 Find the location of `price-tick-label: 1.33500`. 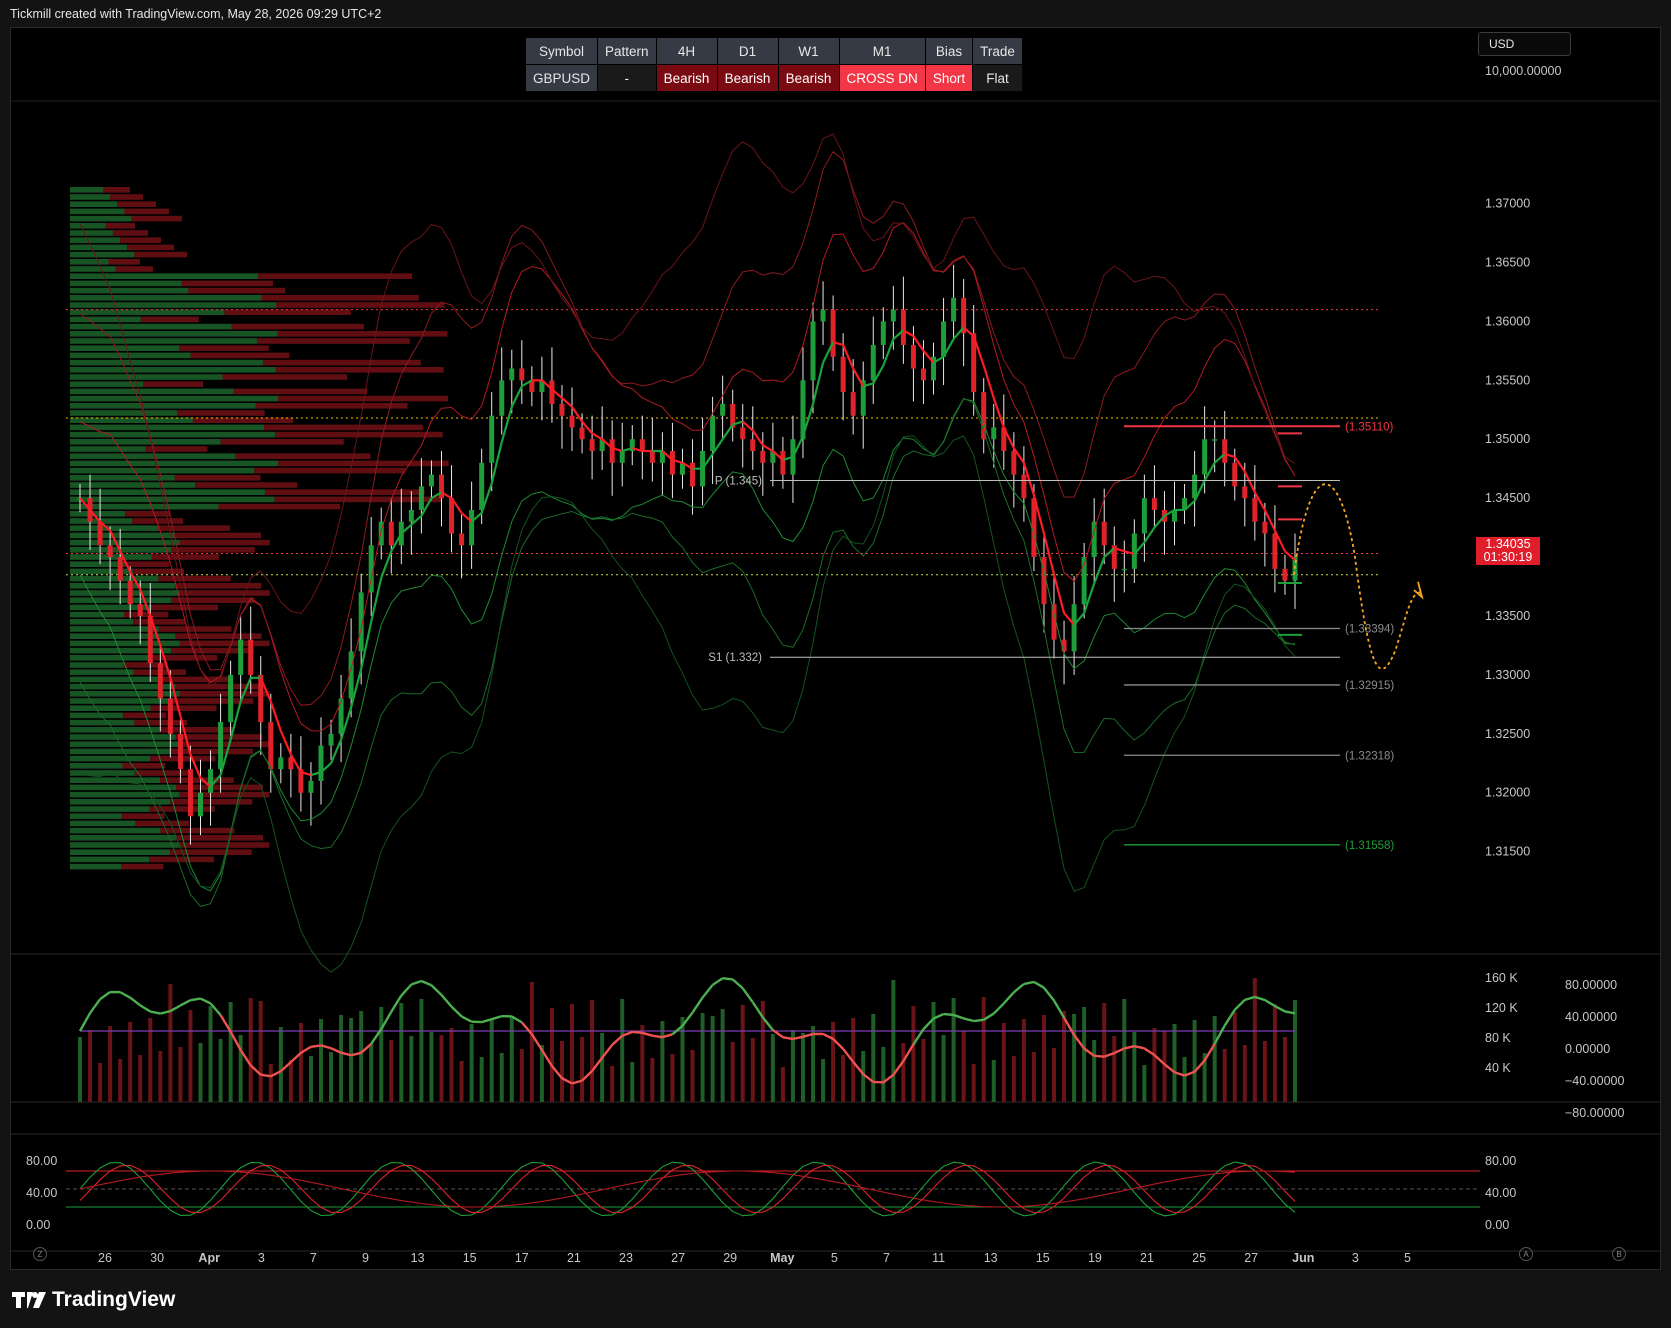

price-tick-label: 1.33500 is located at coordinates (1507, 616).